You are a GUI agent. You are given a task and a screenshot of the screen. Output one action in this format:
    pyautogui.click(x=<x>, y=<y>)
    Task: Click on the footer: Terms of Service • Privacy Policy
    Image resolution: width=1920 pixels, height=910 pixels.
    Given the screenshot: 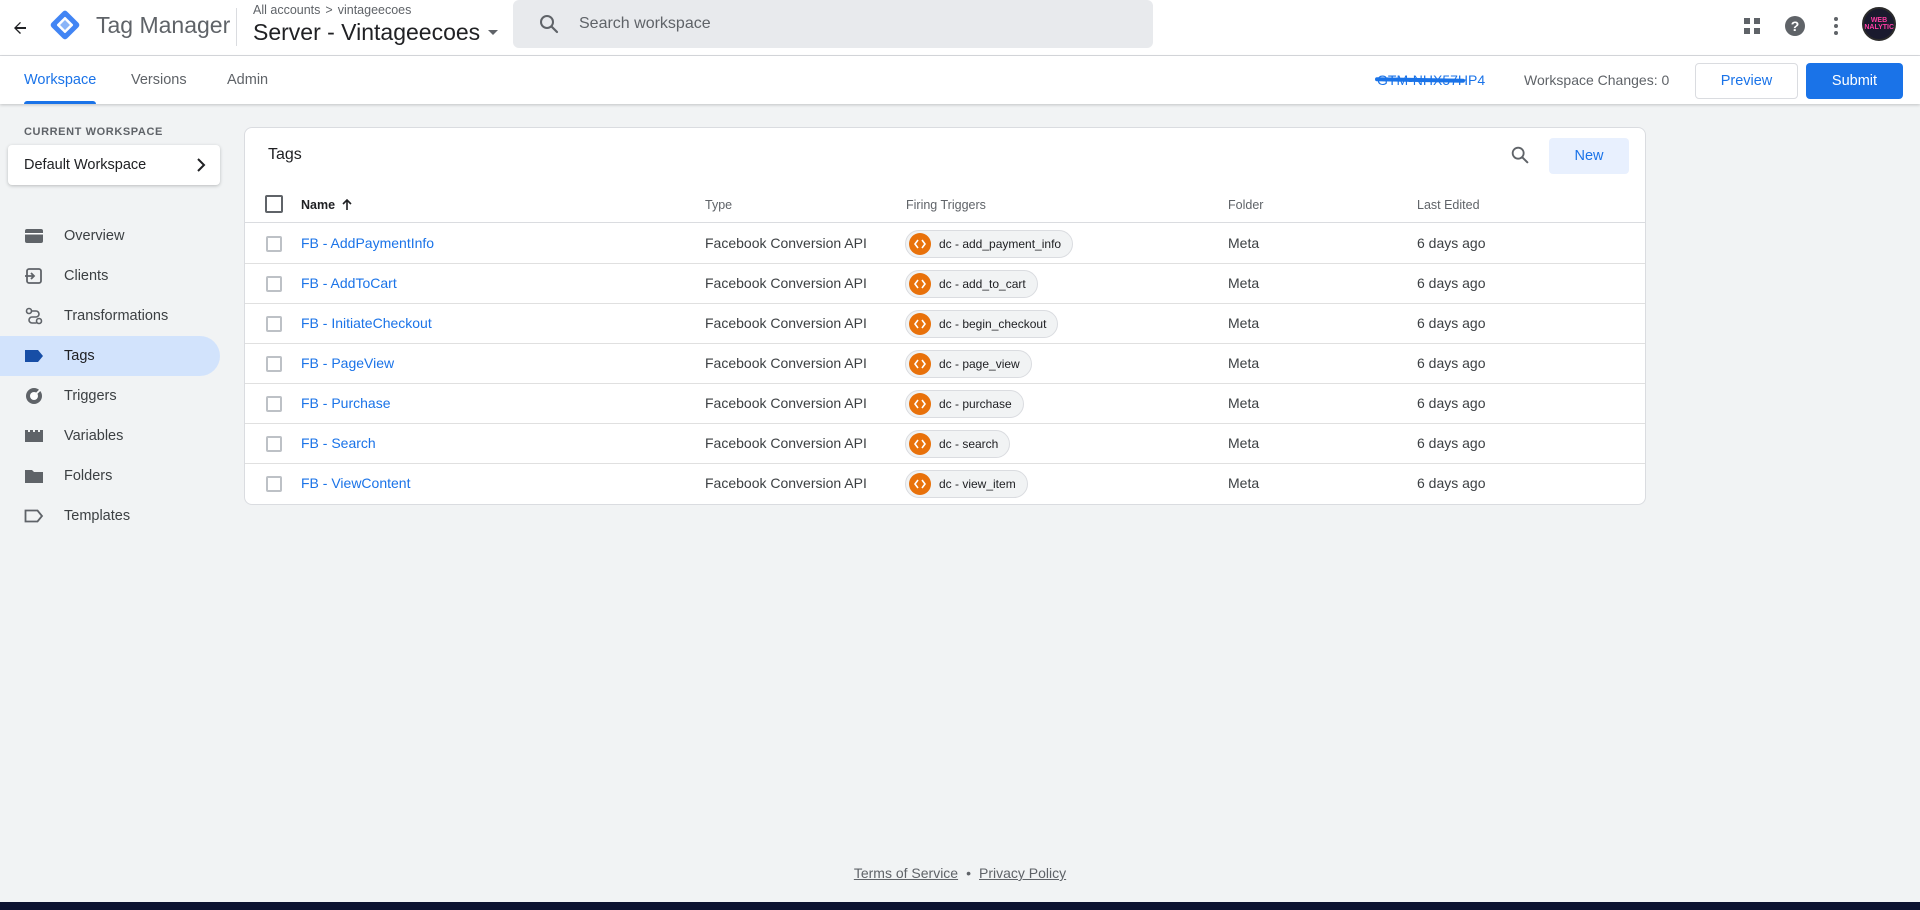 What is the action you would take?
    pyautogui.click(x=960, y=873)
    